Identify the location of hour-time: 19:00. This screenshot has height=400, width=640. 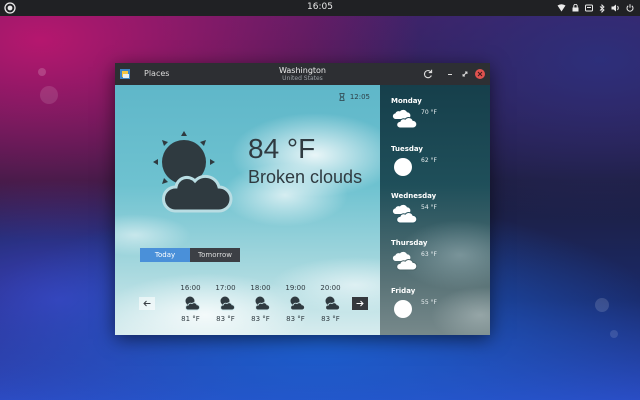
(295, 288).